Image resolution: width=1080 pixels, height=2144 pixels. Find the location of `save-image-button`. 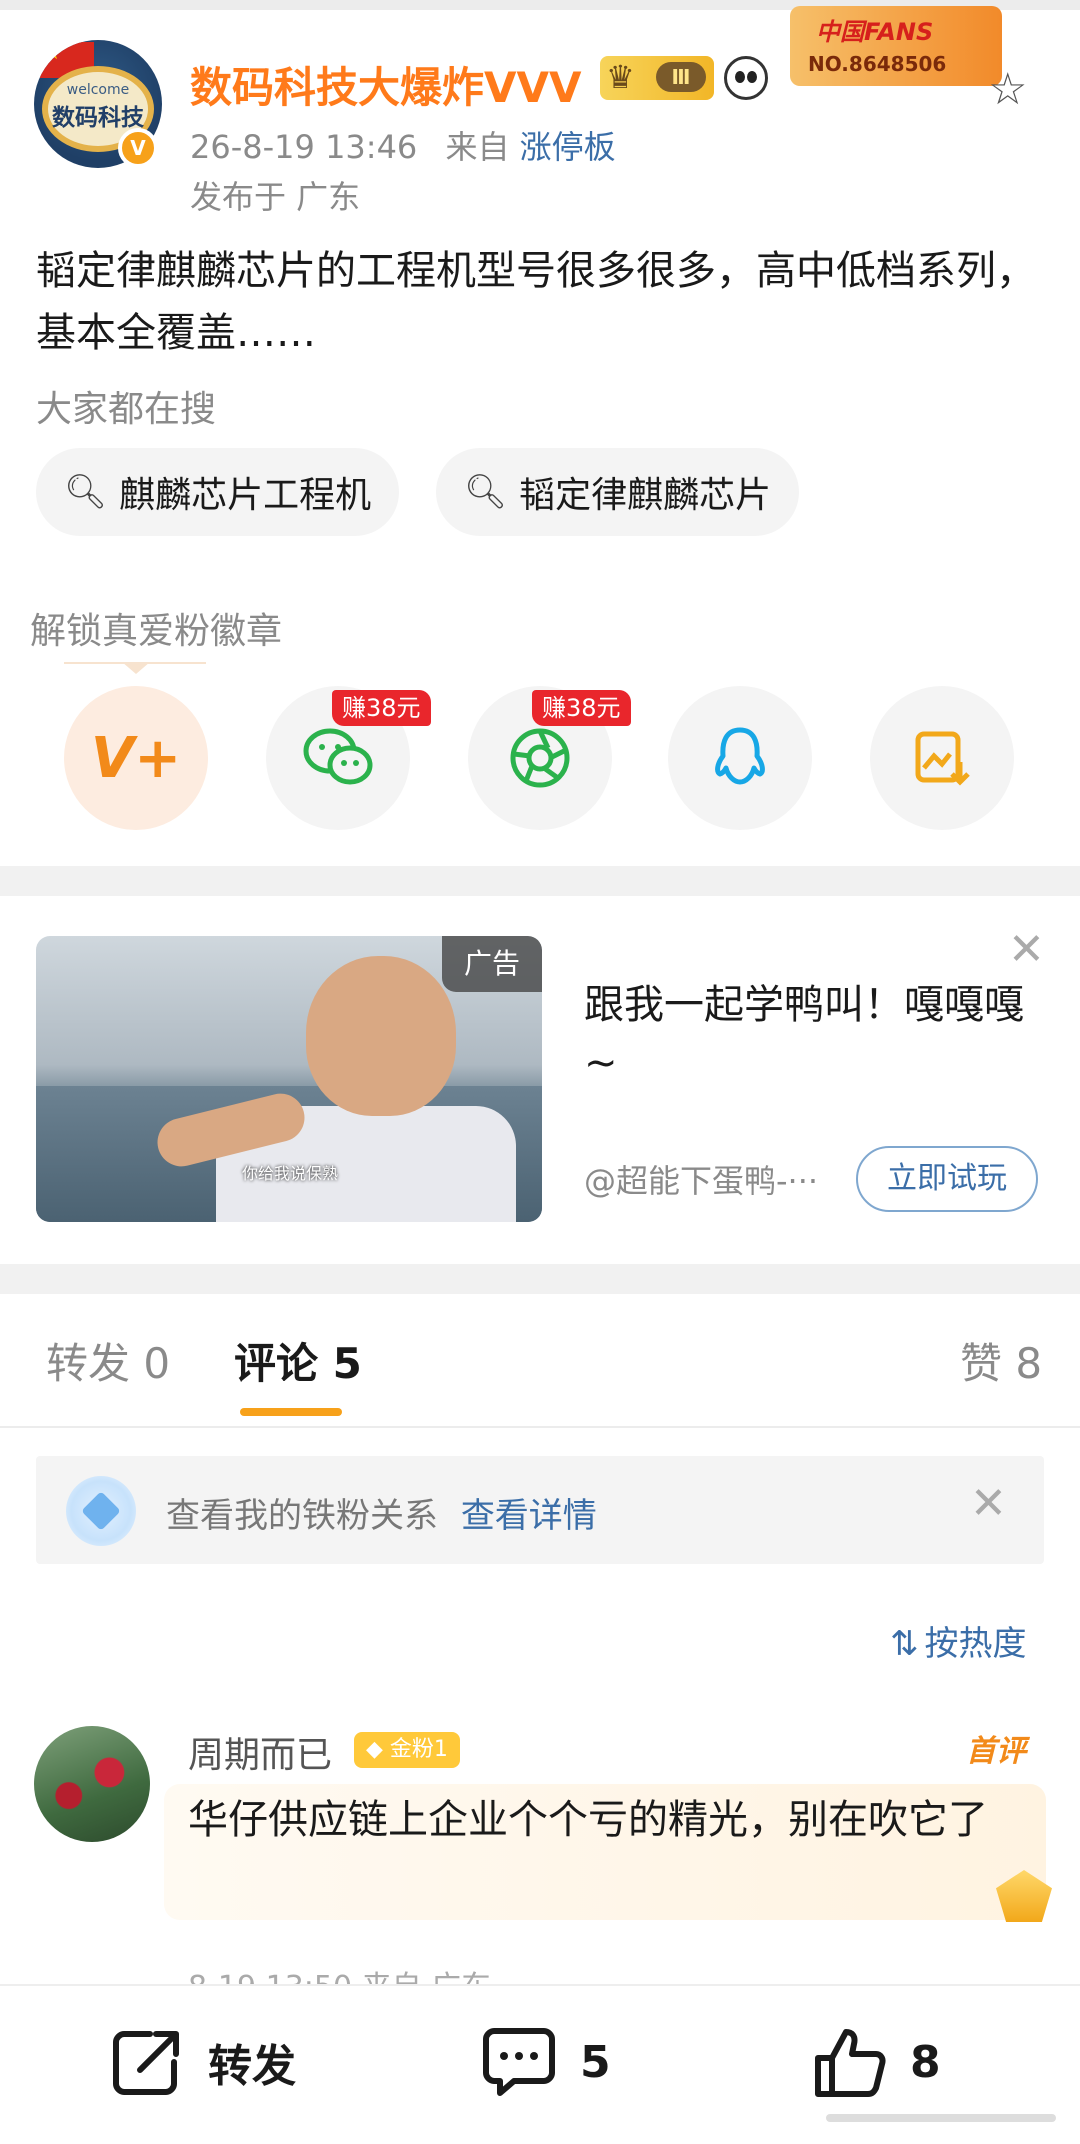

save-image-button is located at coordinates (942, 758).